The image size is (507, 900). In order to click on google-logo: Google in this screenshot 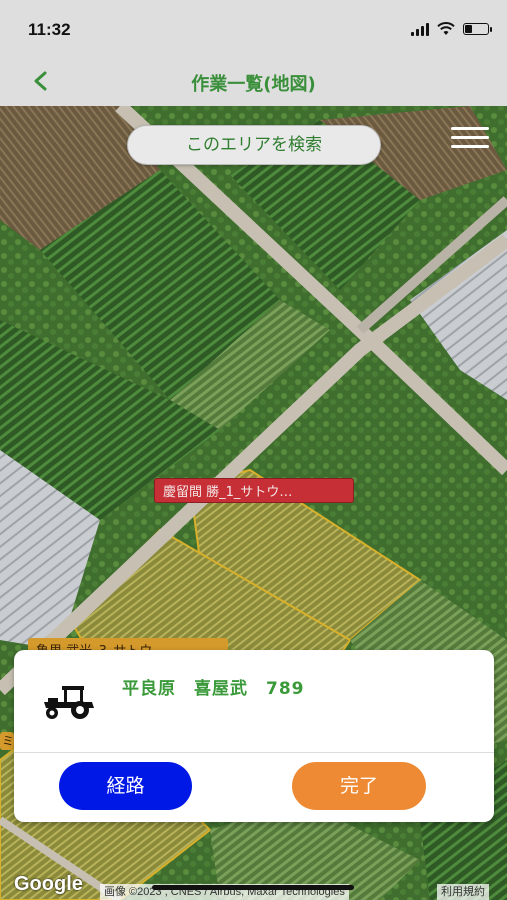, I will do `click(48, 884)`.